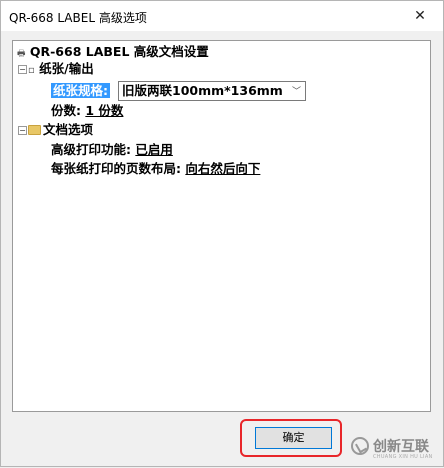 The image size is (444, 468). Describe the element at coordinates (91, 149) in the screenshot. I see `advanced-print-label: 高级打印功能:` at that location.